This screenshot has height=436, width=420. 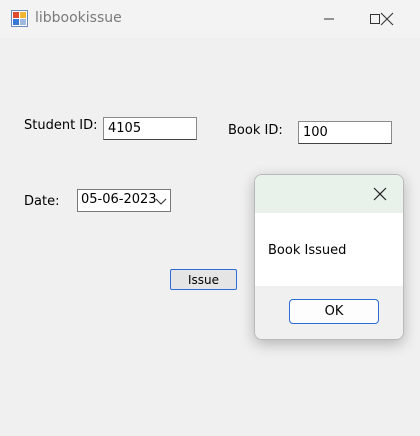 I want to click on student-id-label: Student ID:, so click(x=61, y=125).